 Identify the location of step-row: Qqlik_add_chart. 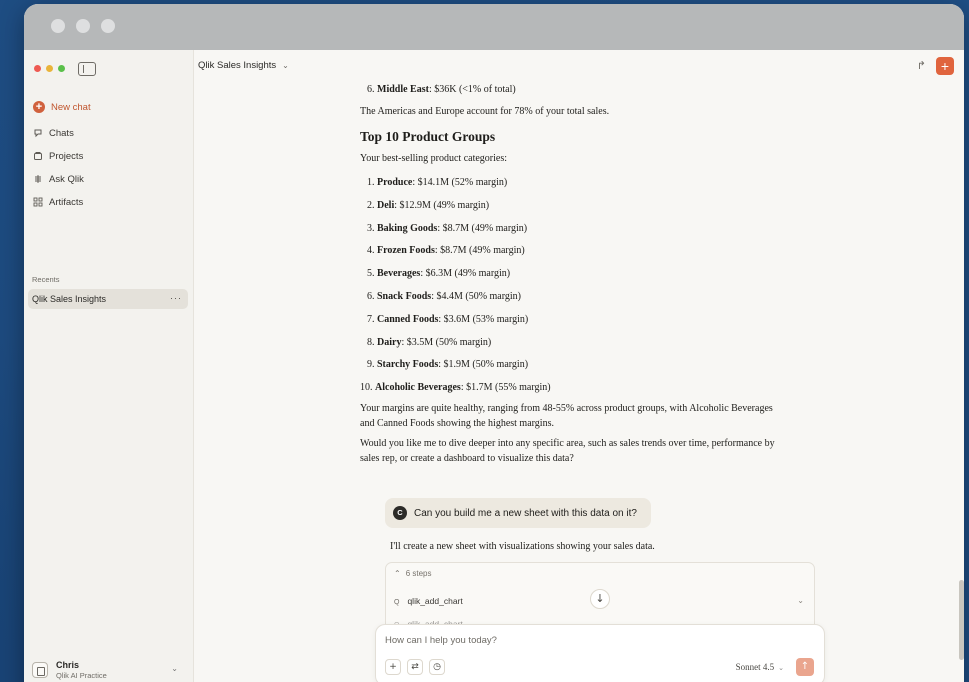
(428, 601).